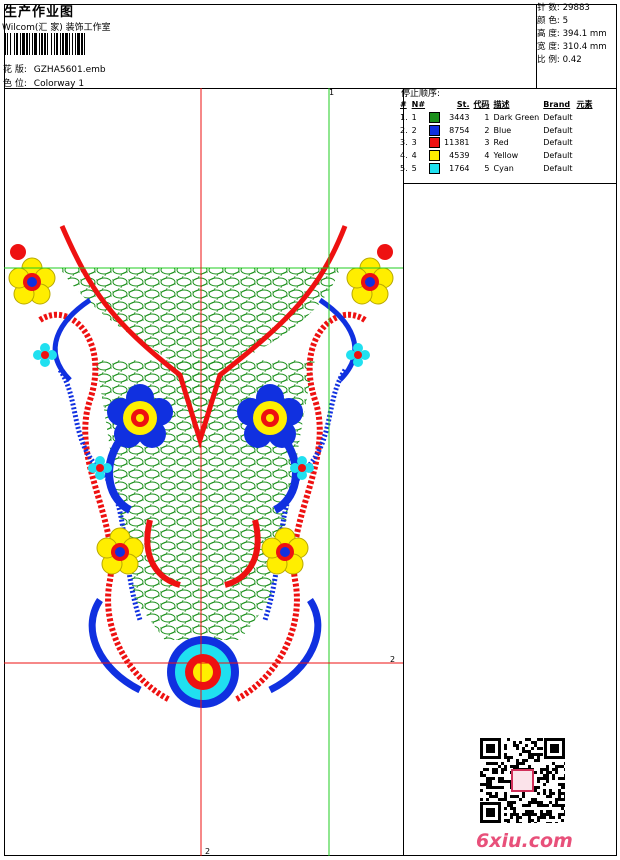 Image resolution: width=620 pixels, height=860 pixels. Describe the element at coordinates (32, 281) in the screenshot. I see `flower-top-left` at that location.